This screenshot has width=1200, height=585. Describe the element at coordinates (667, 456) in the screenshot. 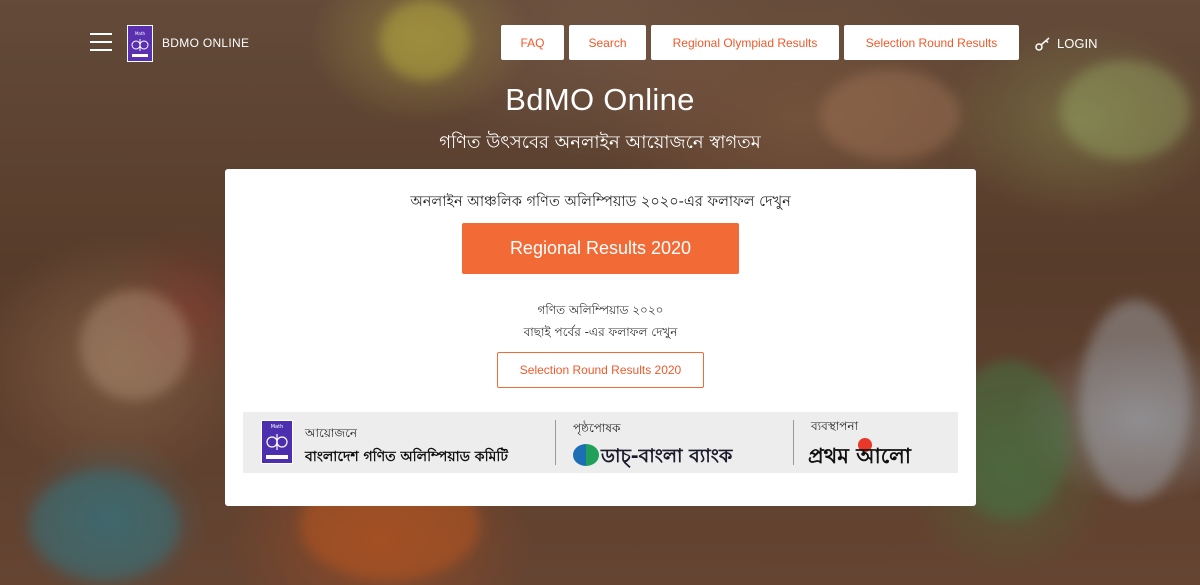

I see `sponsor-name: ডাচ্-বাংলা ব্যাংক` at that location.